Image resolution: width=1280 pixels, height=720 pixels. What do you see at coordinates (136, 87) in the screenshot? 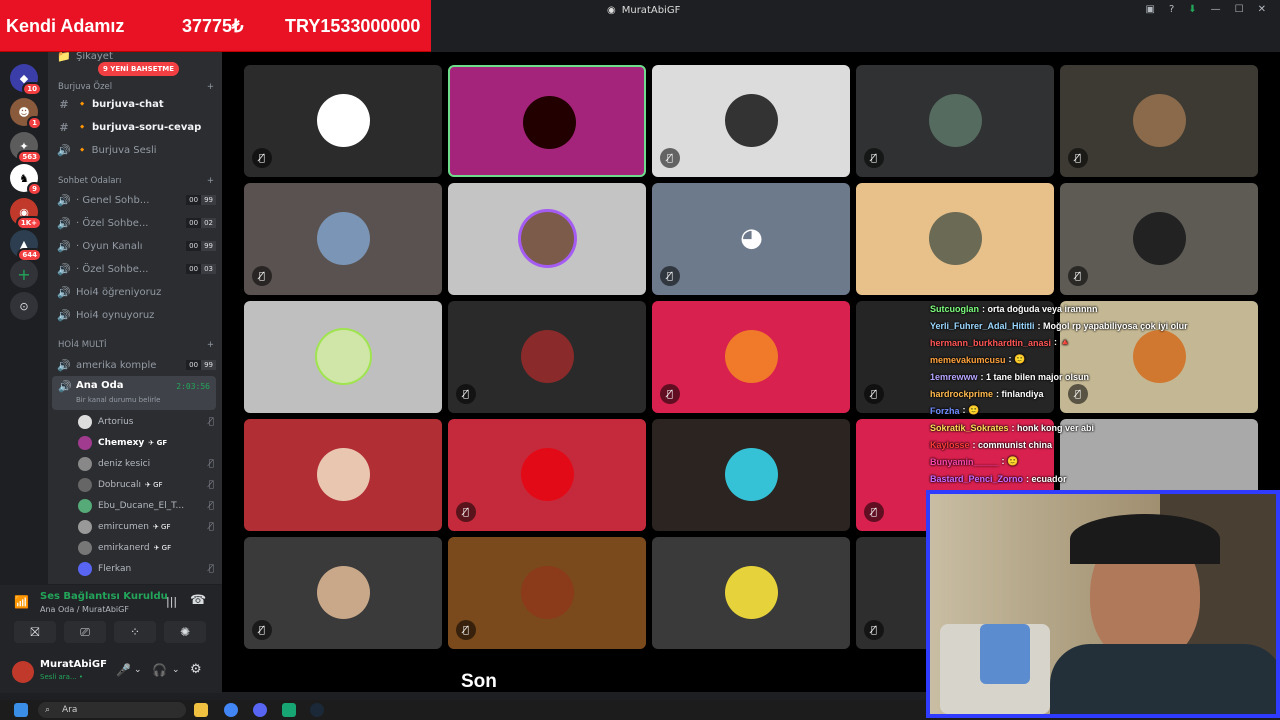
I see `category-header: Burjuva Özel +` at bounding box center [136, 87].